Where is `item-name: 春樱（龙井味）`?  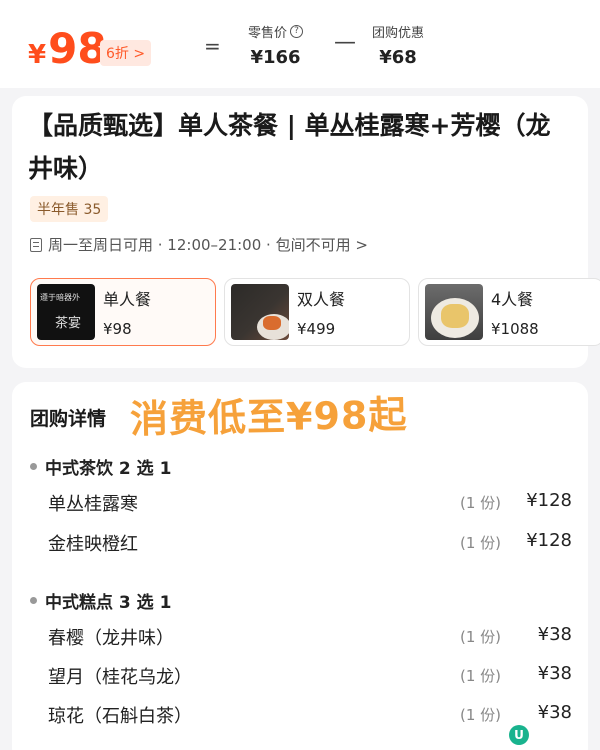
item-name: 春樱（龙井味） is located at coordinates (111, 638).